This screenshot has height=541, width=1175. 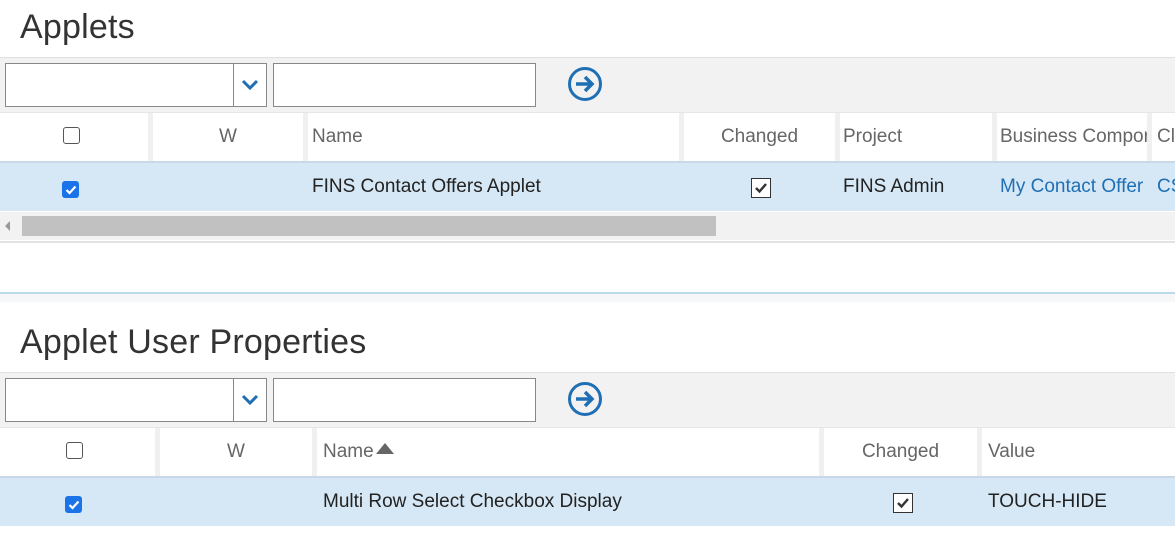 What do you see at coordinates (1073, 137) in the screenshot?
I see `applets-col-business-component: Business Compor` at bounding box center [1073, 137].